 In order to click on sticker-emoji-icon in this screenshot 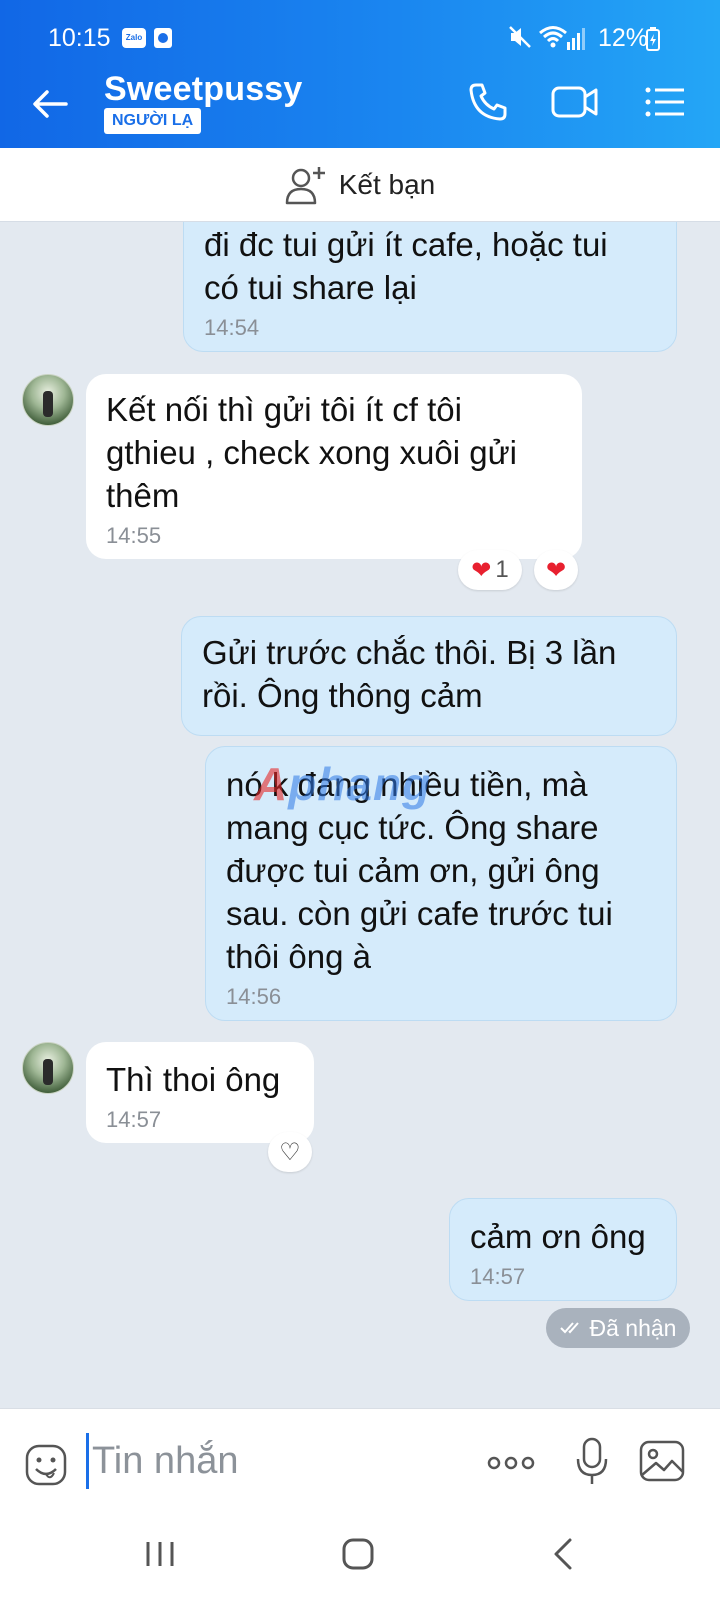, I will do `click(46, 1465)`.